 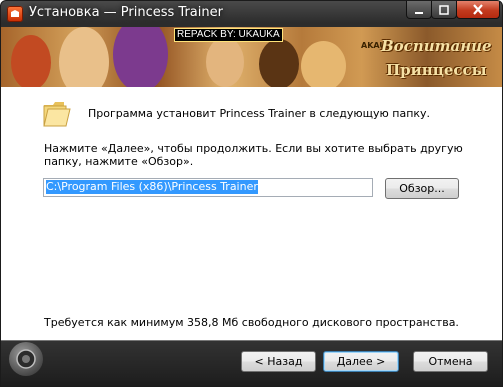 What do you see at coordinates (126, 12) in the screenshot?
I see `window-title: Установка — Princess Trainer` at bounding box center [126, 12].